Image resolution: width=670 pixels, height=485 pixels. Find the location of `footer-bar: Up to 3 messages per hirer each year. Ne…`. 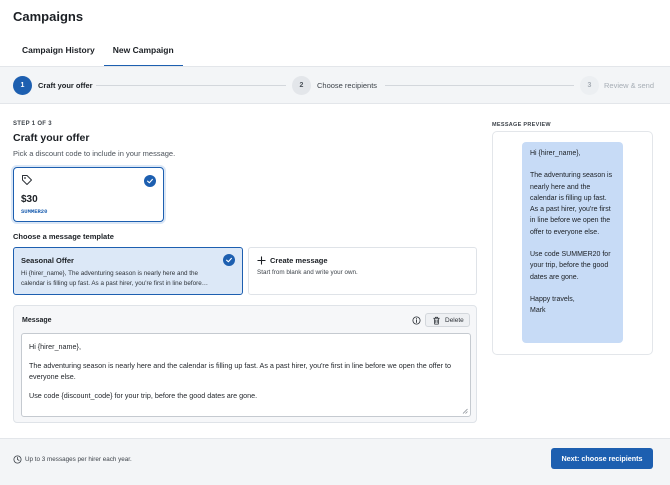

footer-bar: Up to 3 messages per hirer each year. Ne… is located at coordinates (335, 461).